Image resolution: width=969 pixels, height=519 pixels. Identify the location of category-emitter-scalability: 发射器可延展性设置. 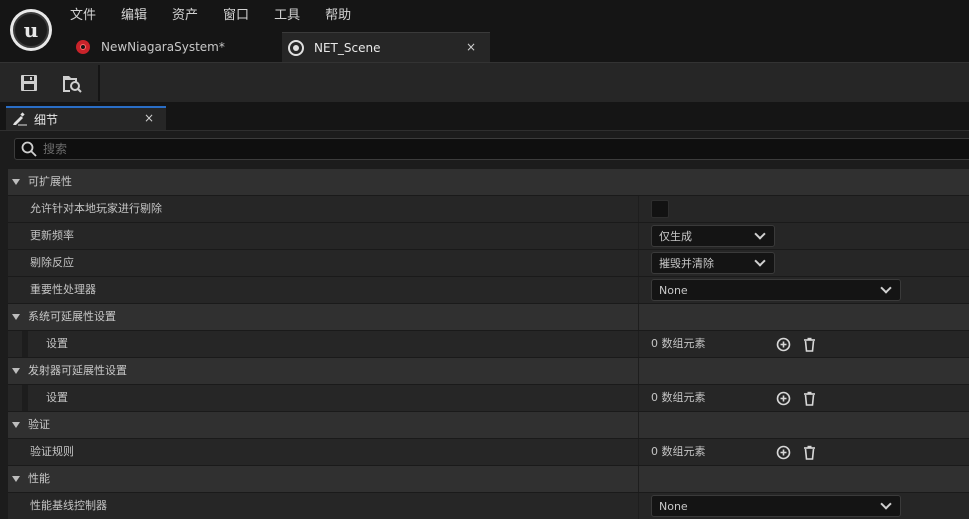
(488, 371).